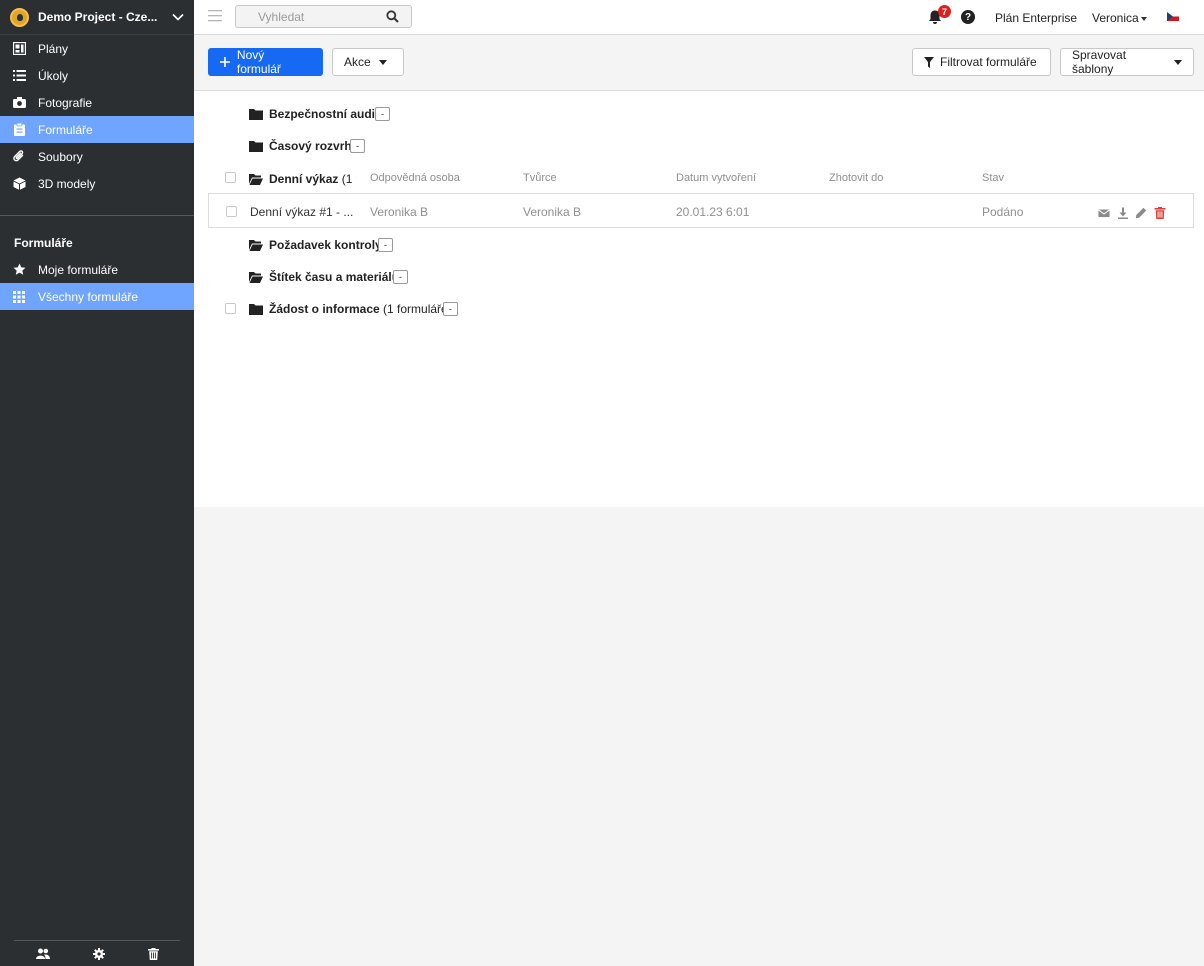  Describe the element at coordinates (312, 179) in the screenshot. I see `folder-name: Denní výkaz (1 fo` at that location.